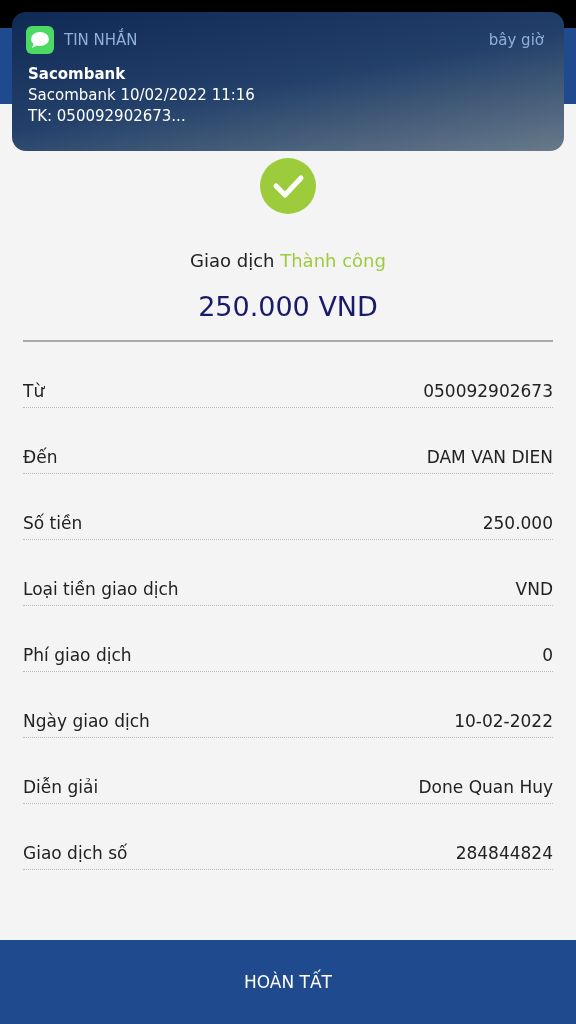 The width and height of the screenshot is (576, 1024). What do you see at coordinates (142, 95) in the screenshot?
I see `notification-text: Sacombank 10/02/2022 11:16` at bounding box center [142, 95].